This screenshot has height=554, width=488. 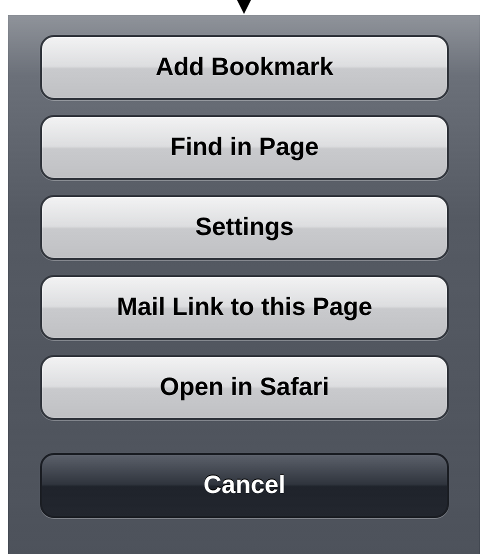 What do you see at coordinates (244, 387) in the screenshot?
I see `menu-button: Open in Safari` at bounding box center [244, 387].